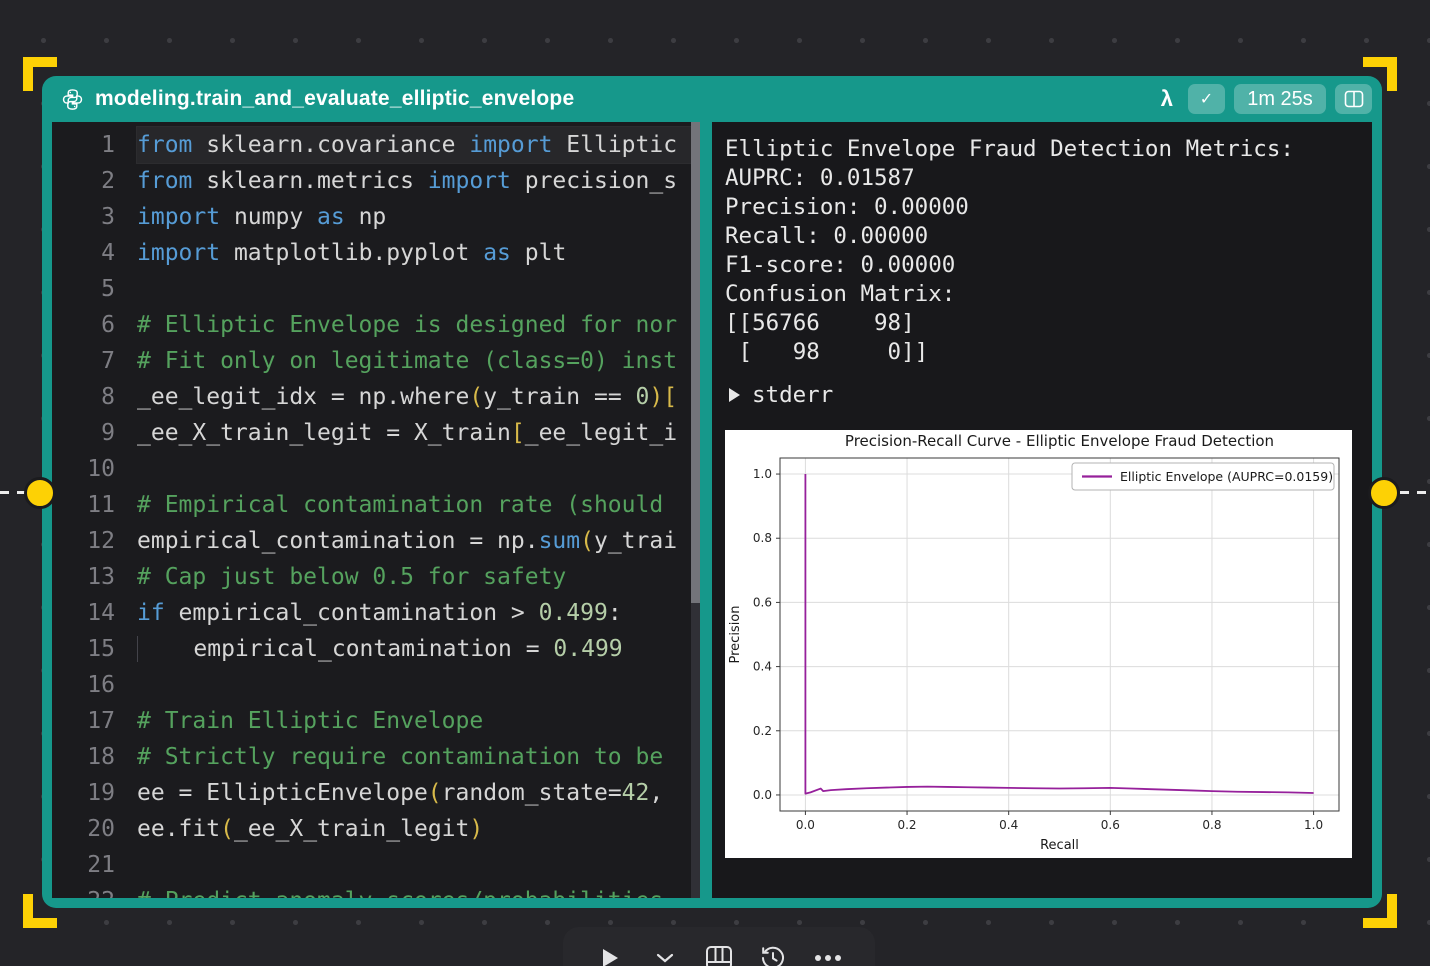  Describe the element at coordinates (108, 145) in the screenshot. I see `line-number: 1` at that location.